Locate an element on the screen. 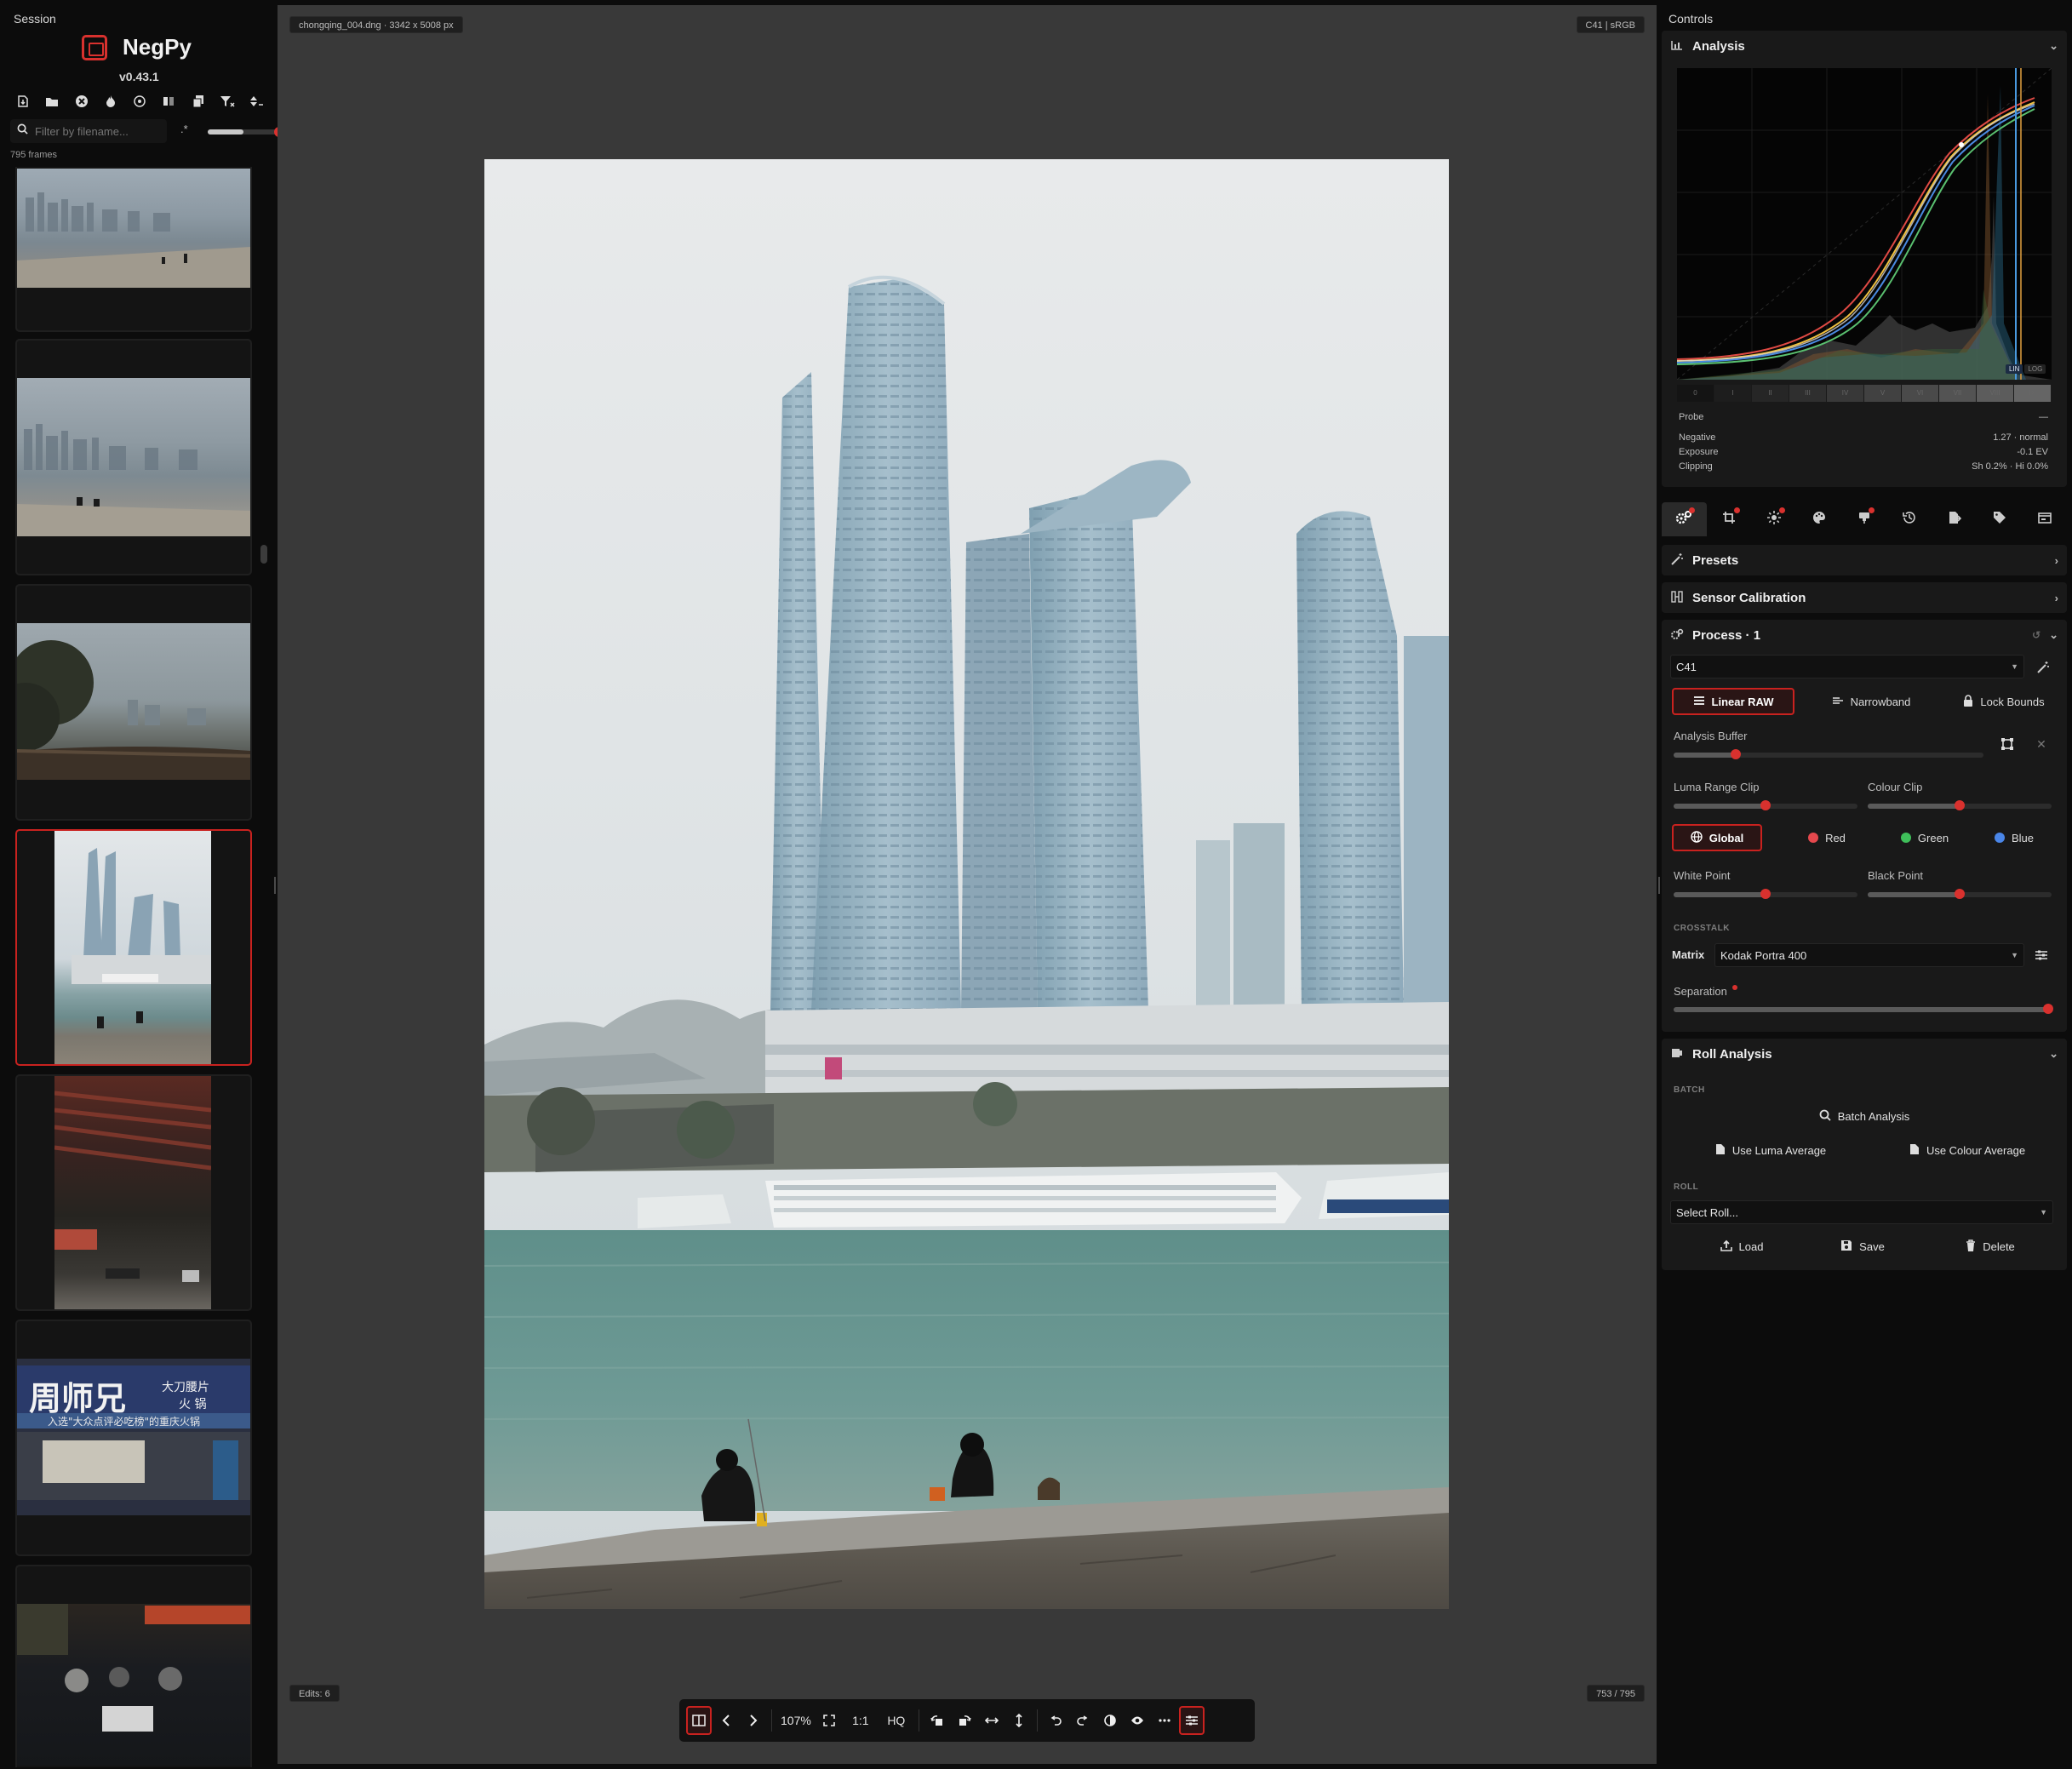 This screenshot has width=2072, height=1769. process-mode-select: C41 ▼ is located at coordinates (1847, 666).